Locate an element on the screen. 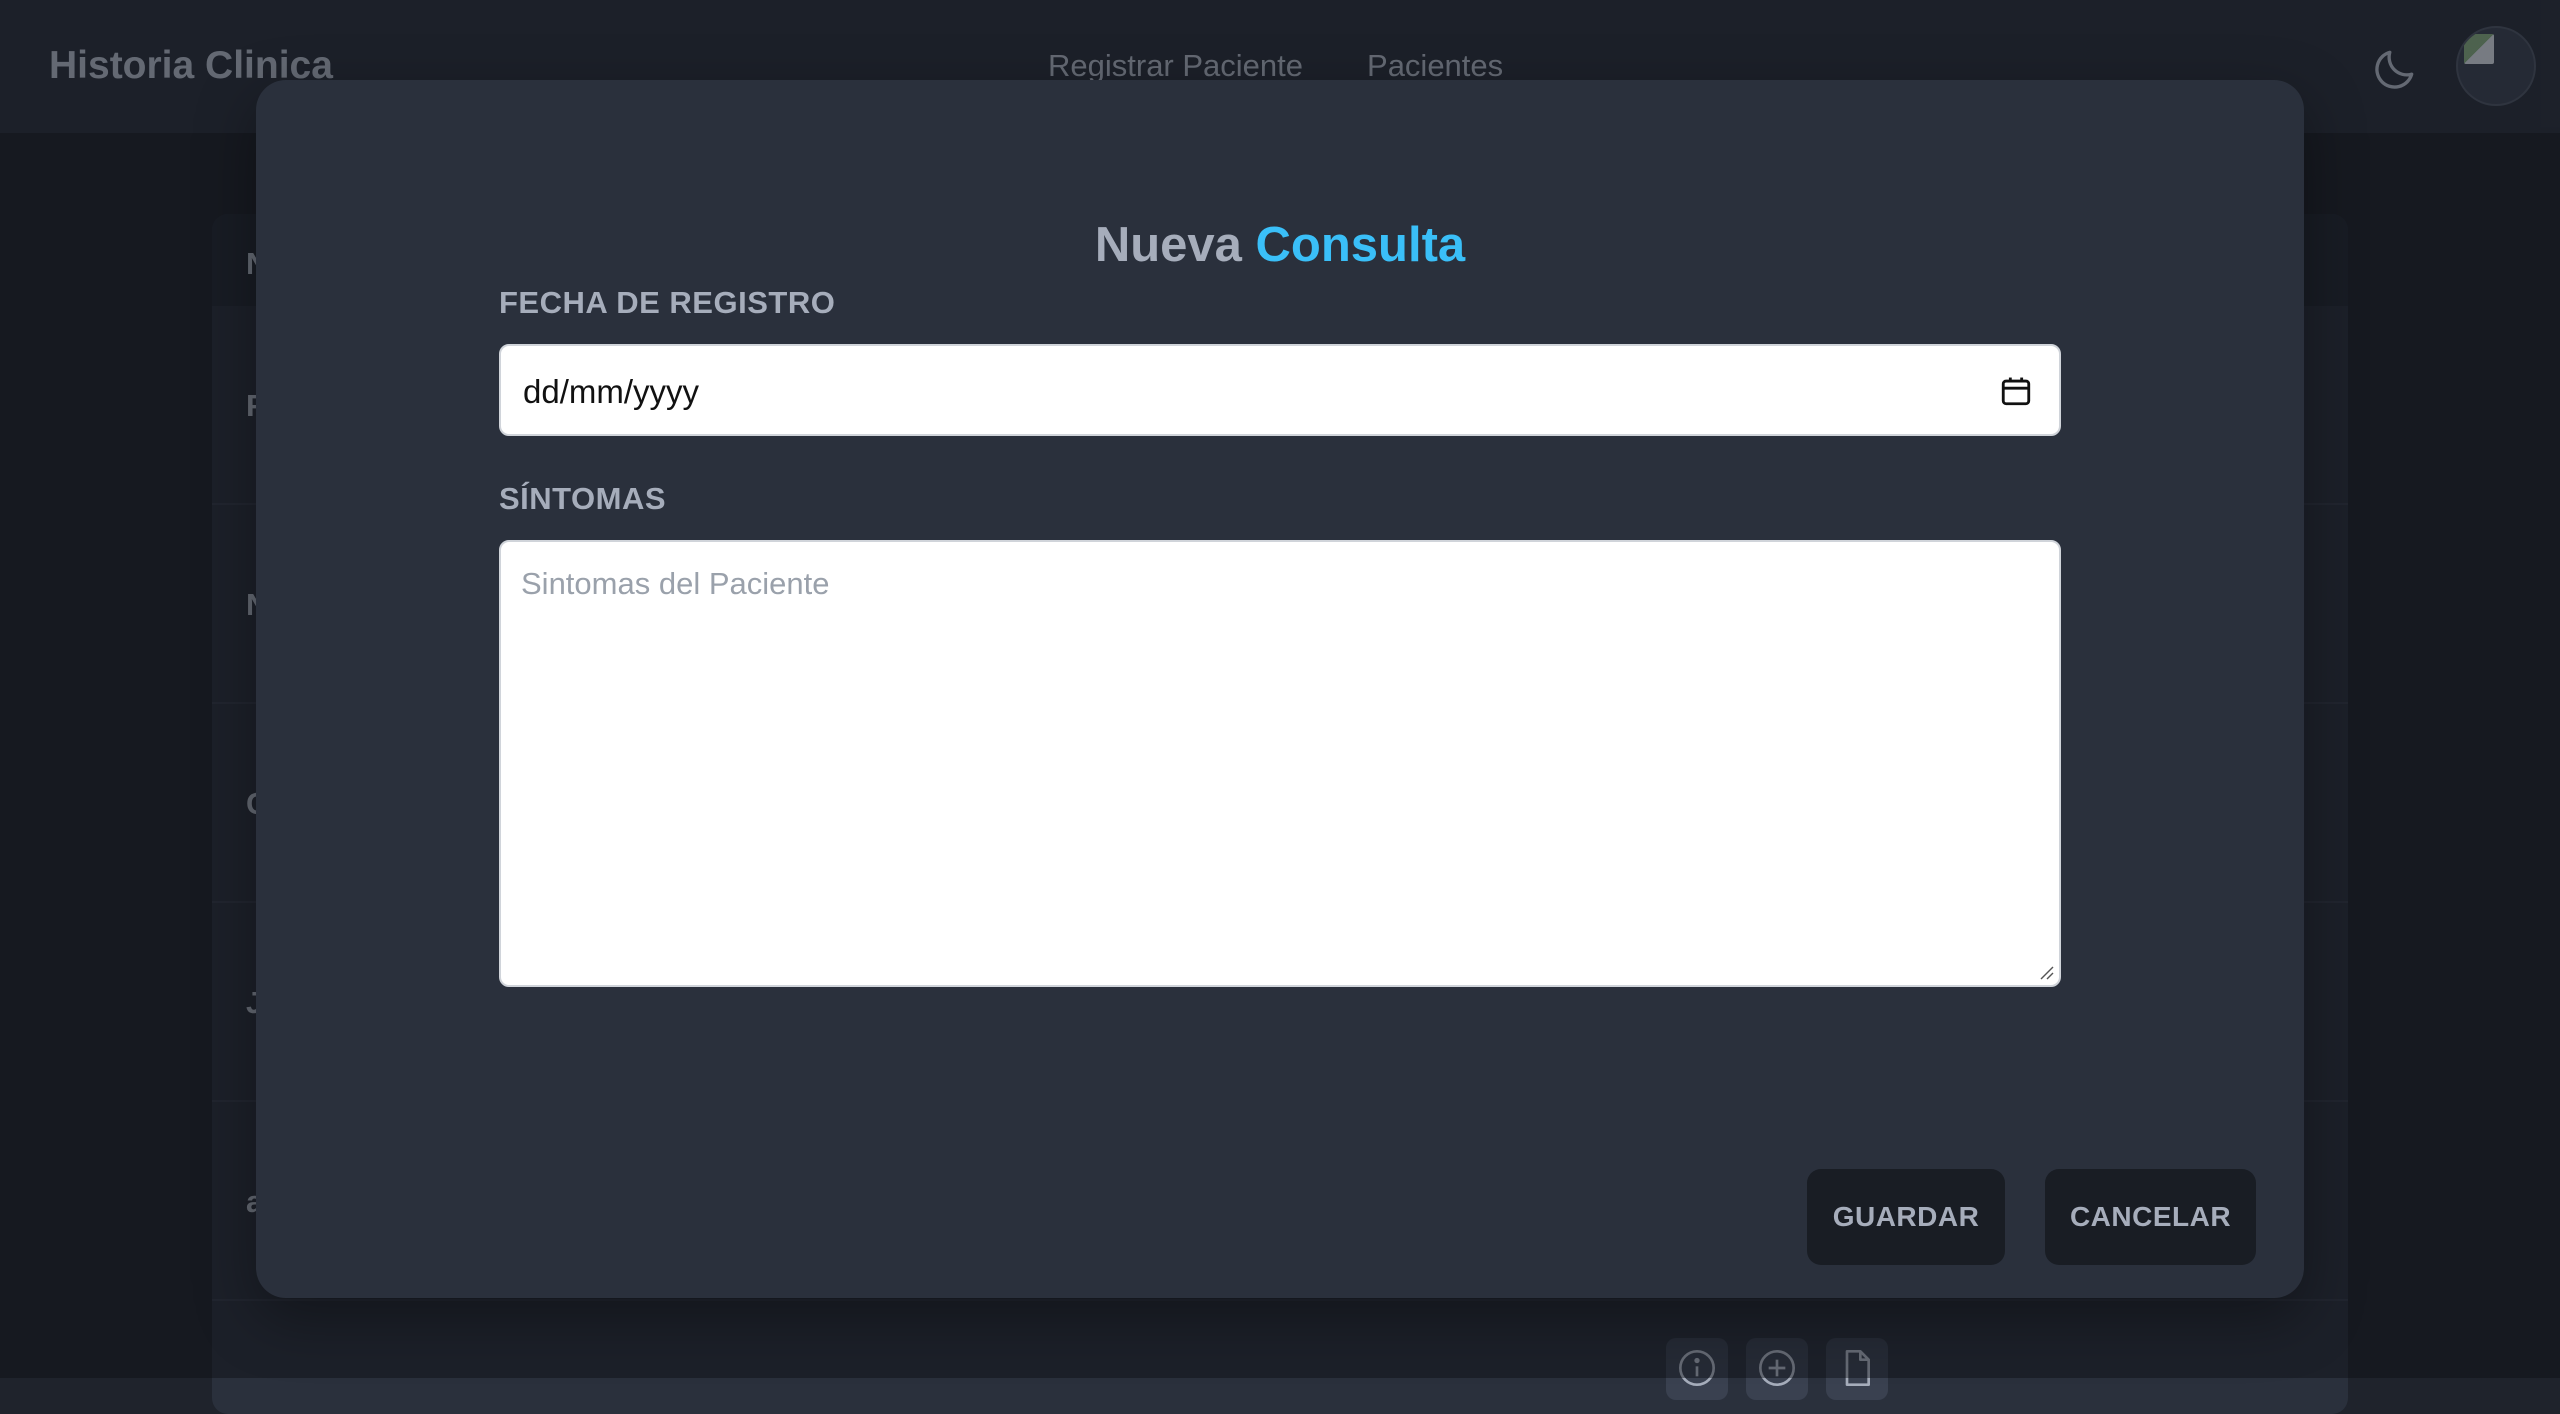 The image size is (2560, 1414). cancel-button: CANCELAR is located at coordinates (2150, 1217).